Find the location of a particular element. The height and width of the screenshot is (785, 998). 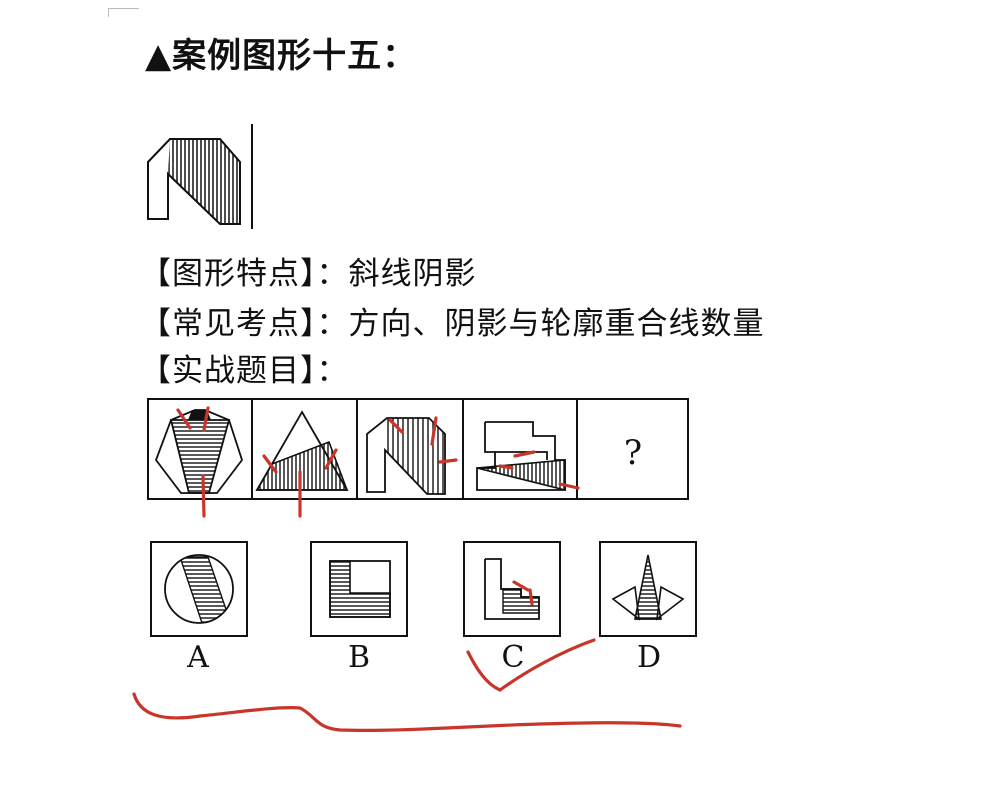

option-a-figure is located at coordinates (199, 589).